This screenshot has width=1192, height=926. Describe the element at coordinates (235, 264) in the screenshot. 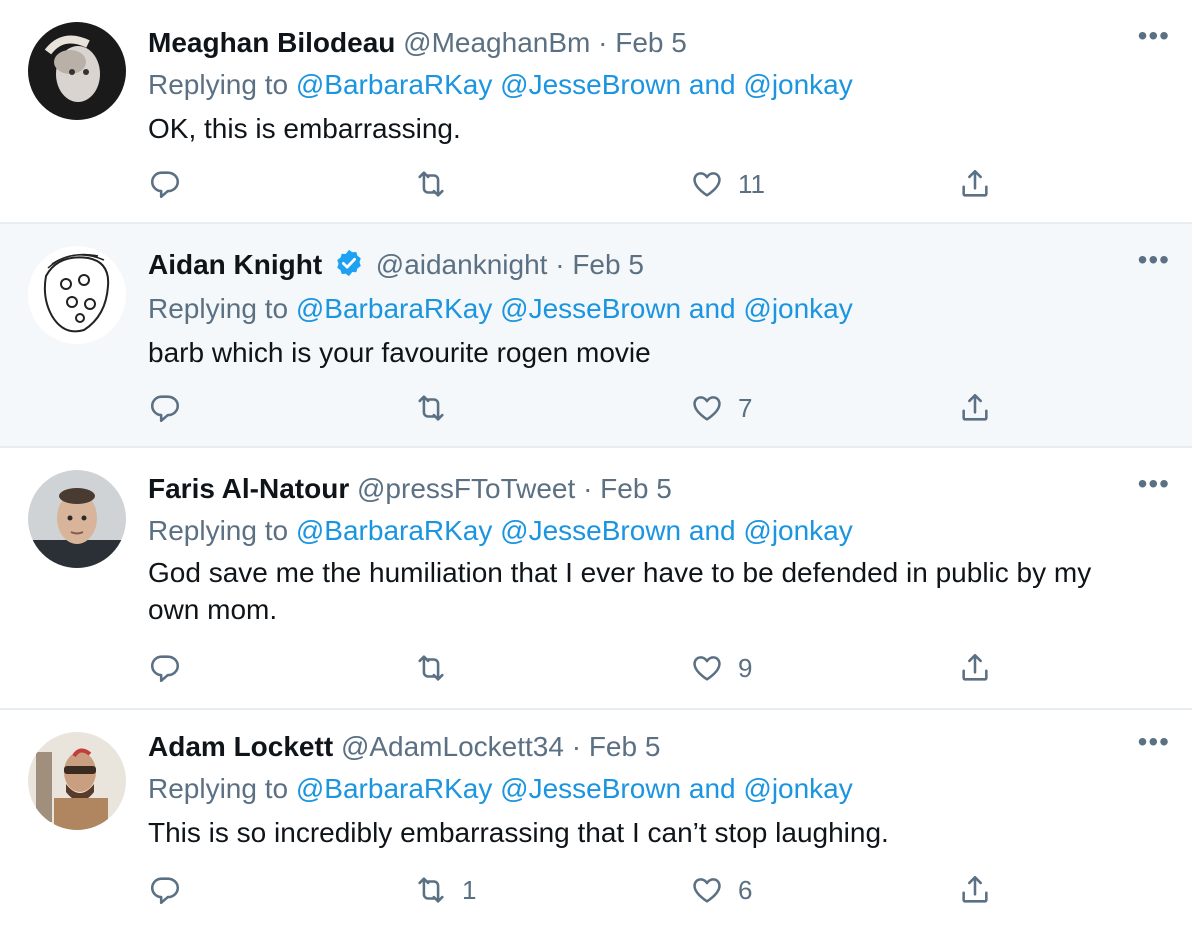

I see `author-name: Aidan Knight` at that location.